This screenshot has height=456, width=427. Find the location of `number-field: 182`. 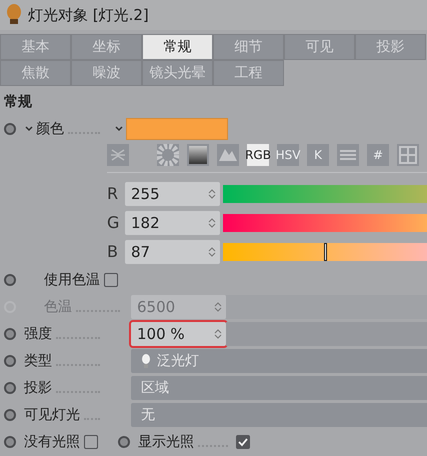

number-field: 182 is located at coordinates (172, 222).